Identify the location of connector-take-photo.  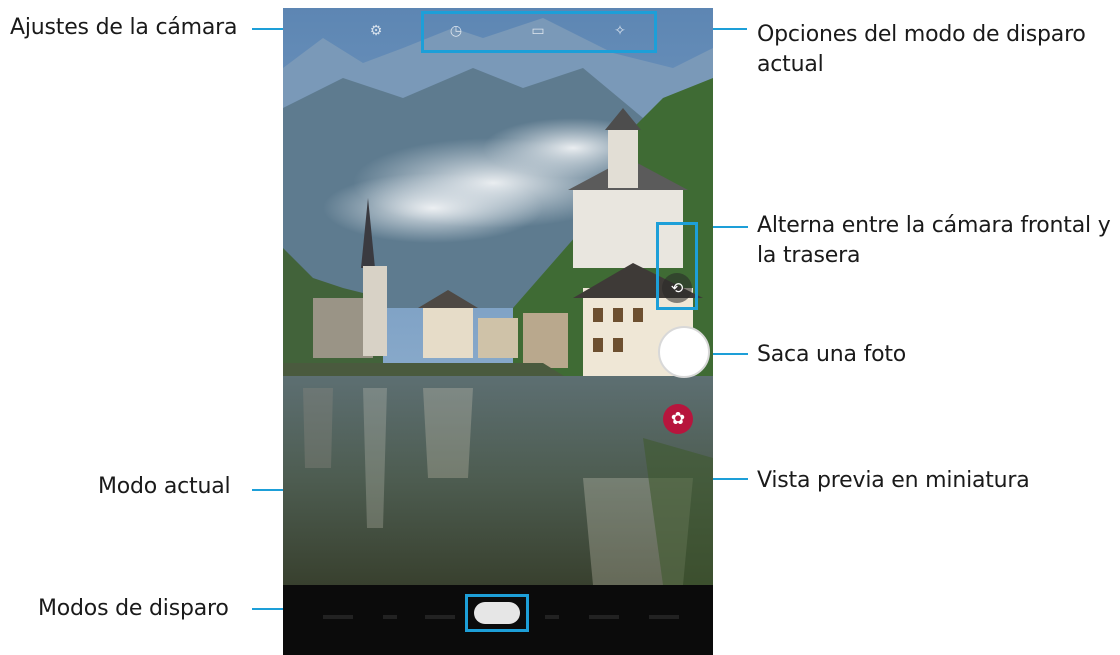
(728, 354).